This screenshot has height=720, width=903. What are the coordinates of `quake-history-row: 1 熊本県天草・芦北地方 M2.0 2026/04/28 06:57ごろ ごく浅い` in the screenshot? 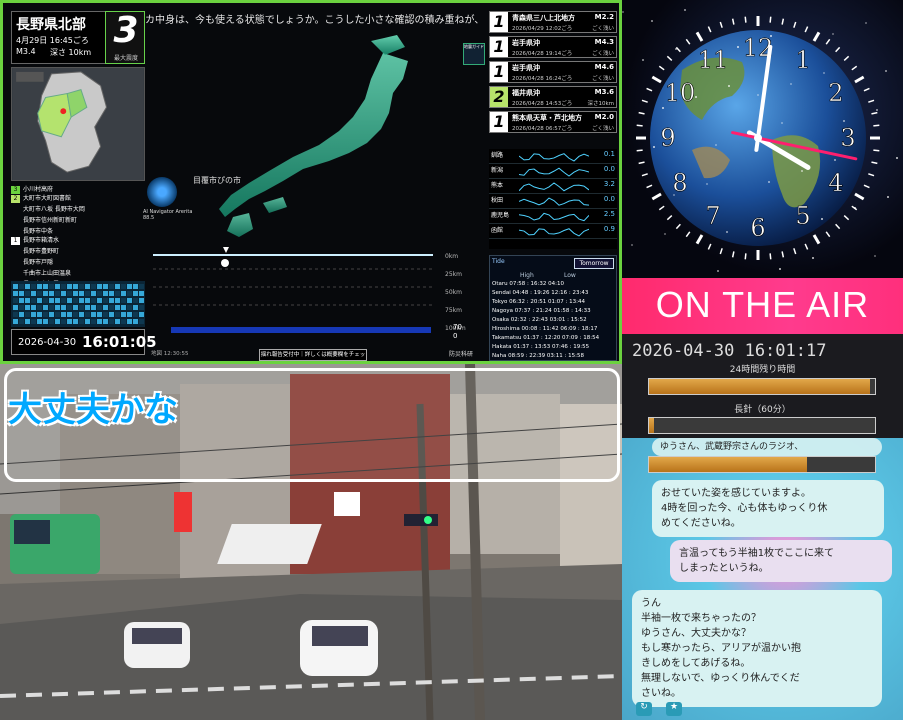 It's located at (553, 122).